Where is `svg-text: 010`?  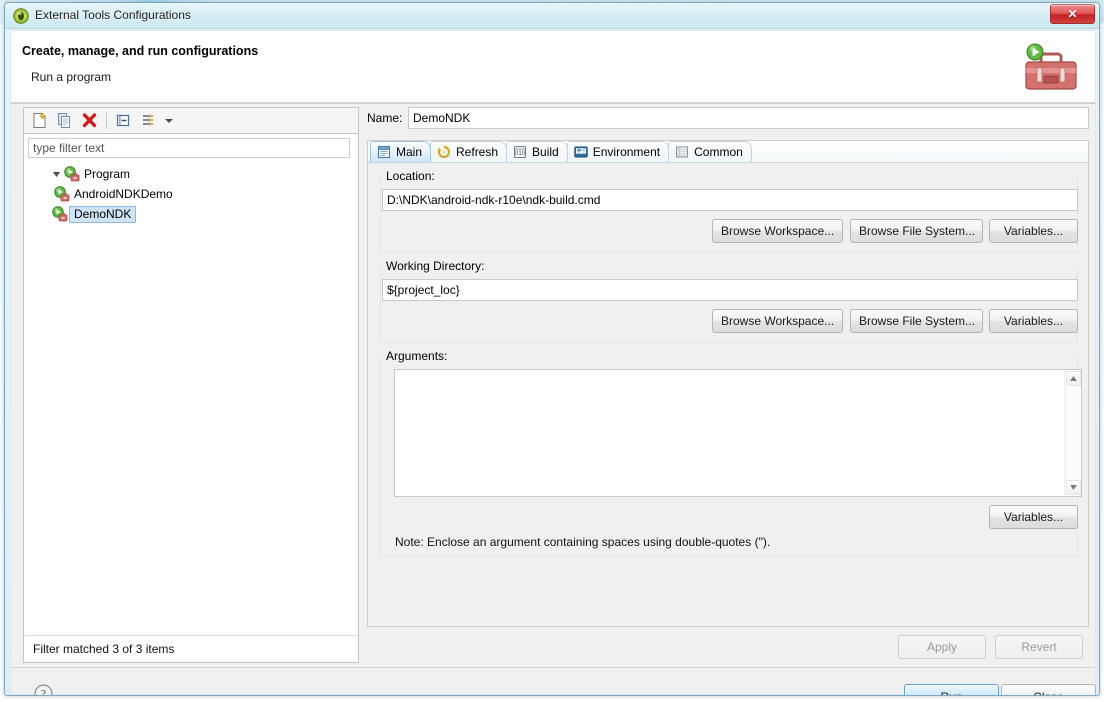 svg-text: 010 is located at coordinates (520, 154).